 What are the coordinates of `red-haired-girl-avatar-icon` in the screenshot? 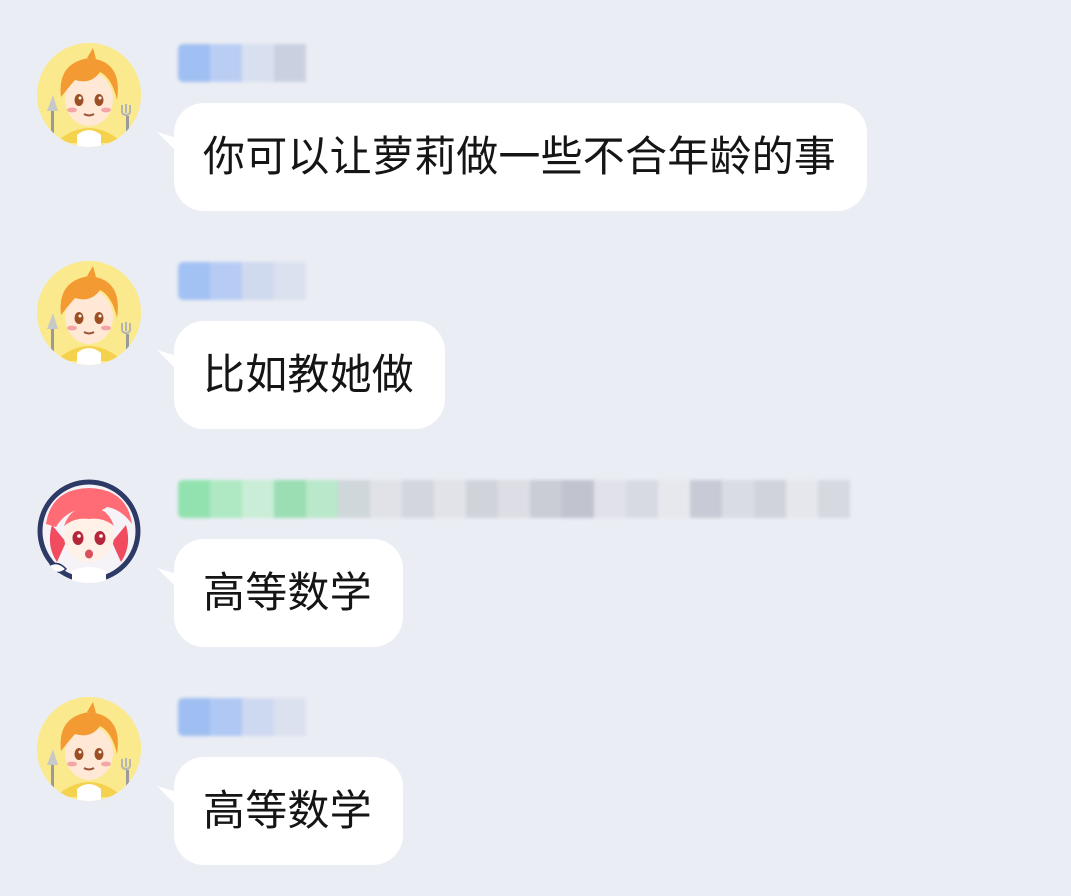 It's located at (89, 531).